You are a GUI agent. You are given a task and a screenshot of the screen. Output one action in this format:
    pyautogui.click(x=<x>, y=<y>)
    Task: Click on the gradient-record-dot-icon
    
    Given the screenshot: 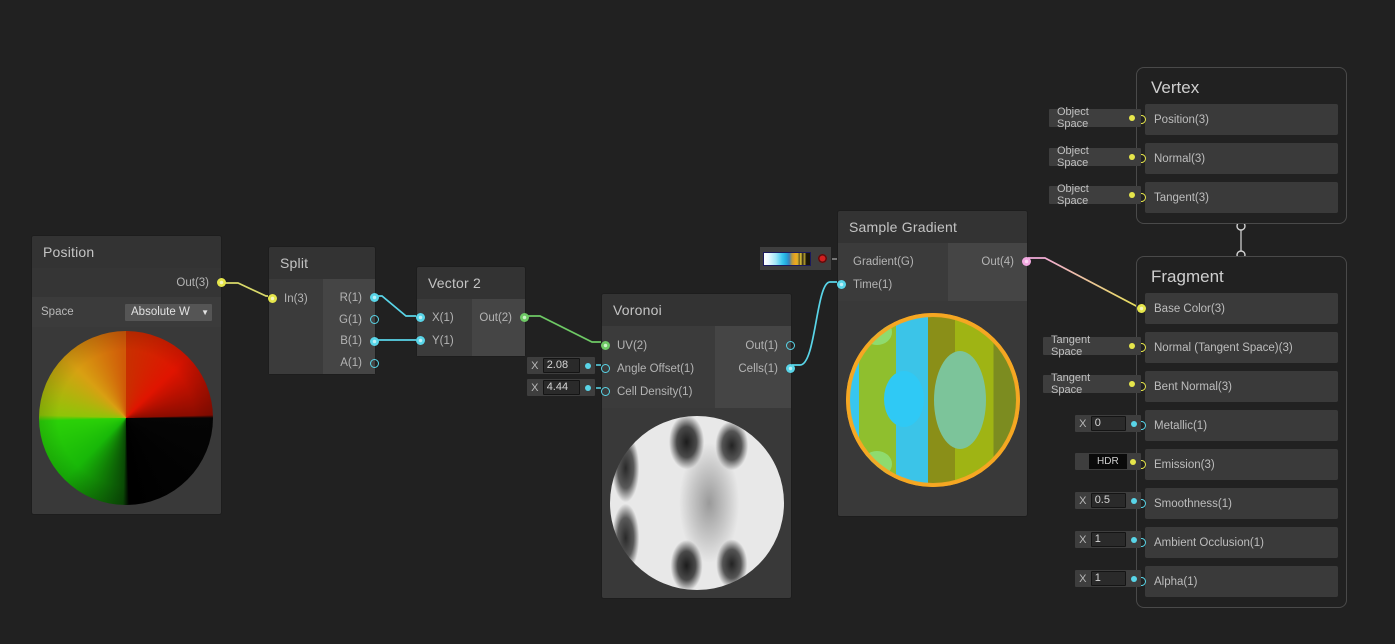 What is the action you would take?
    pyautogui.click(x=822, y=258)
    